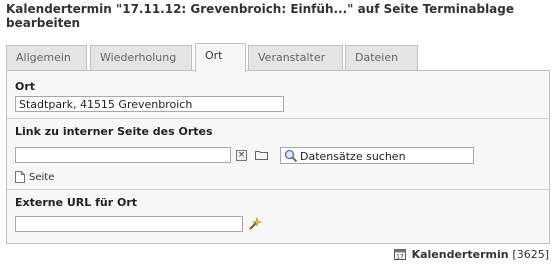 The image size is (556, 266). What do you see at coordinates (20, 177) in the screenshot?
I see `page-icon` at bounding box center [20, 177].